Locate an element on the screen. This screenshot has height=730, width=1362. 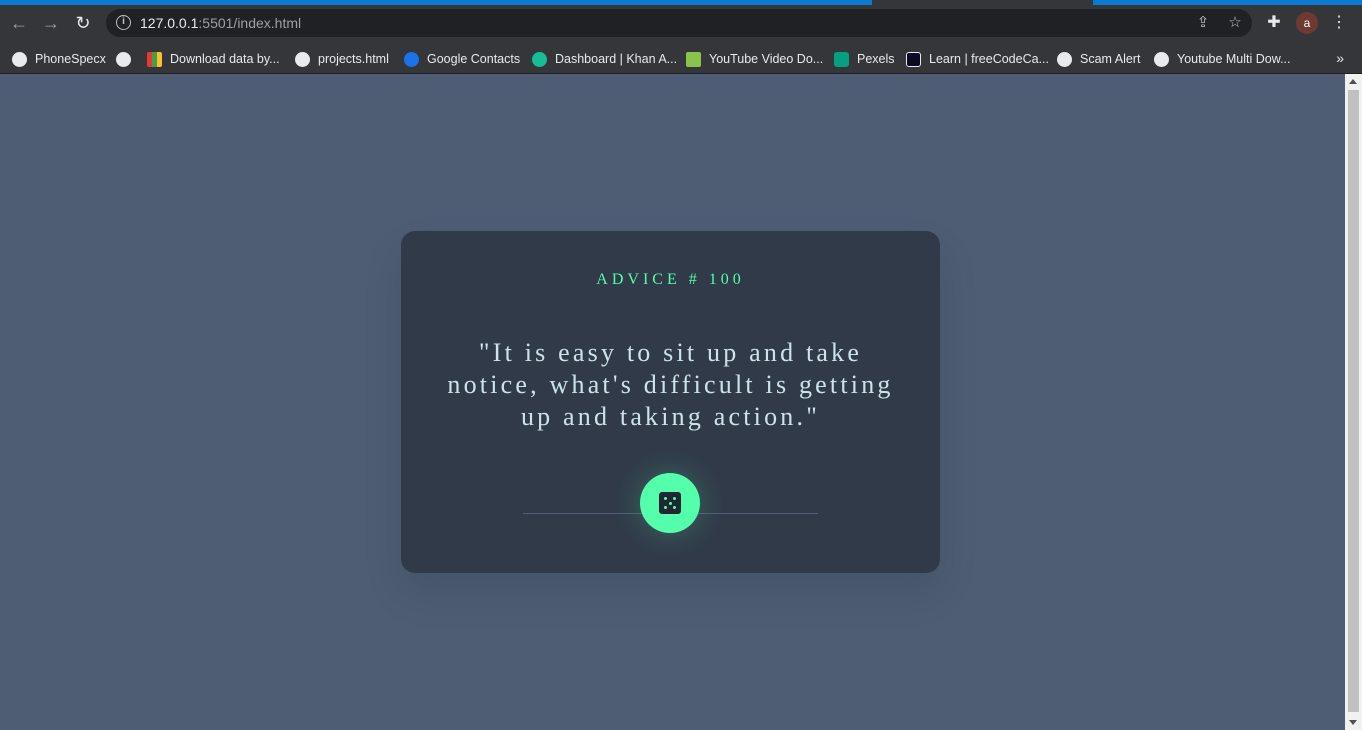
arrow-right-icon: → is located at coordinates (51, 23).